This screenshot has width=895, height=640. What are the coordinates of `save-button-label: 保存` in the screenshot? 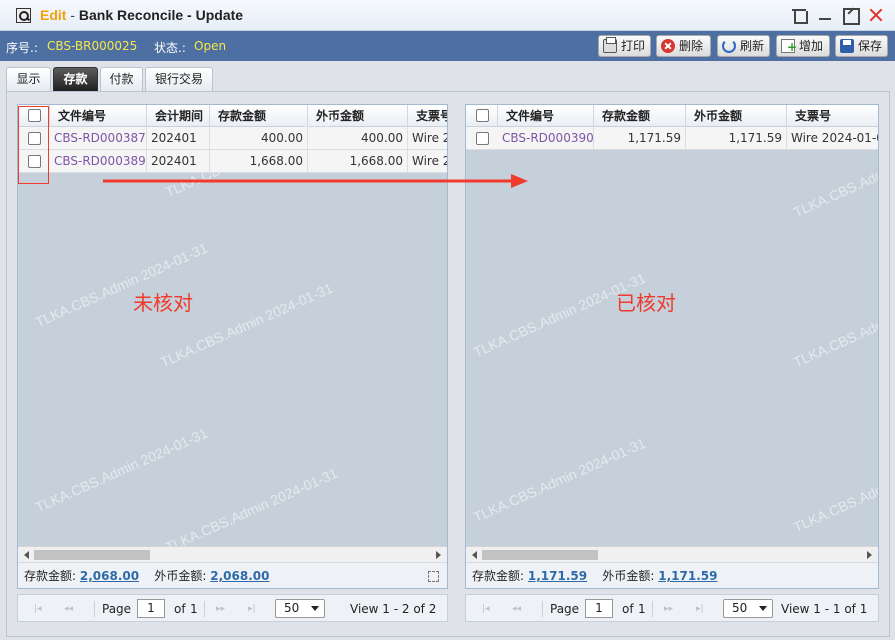 It's located at (870, 46).